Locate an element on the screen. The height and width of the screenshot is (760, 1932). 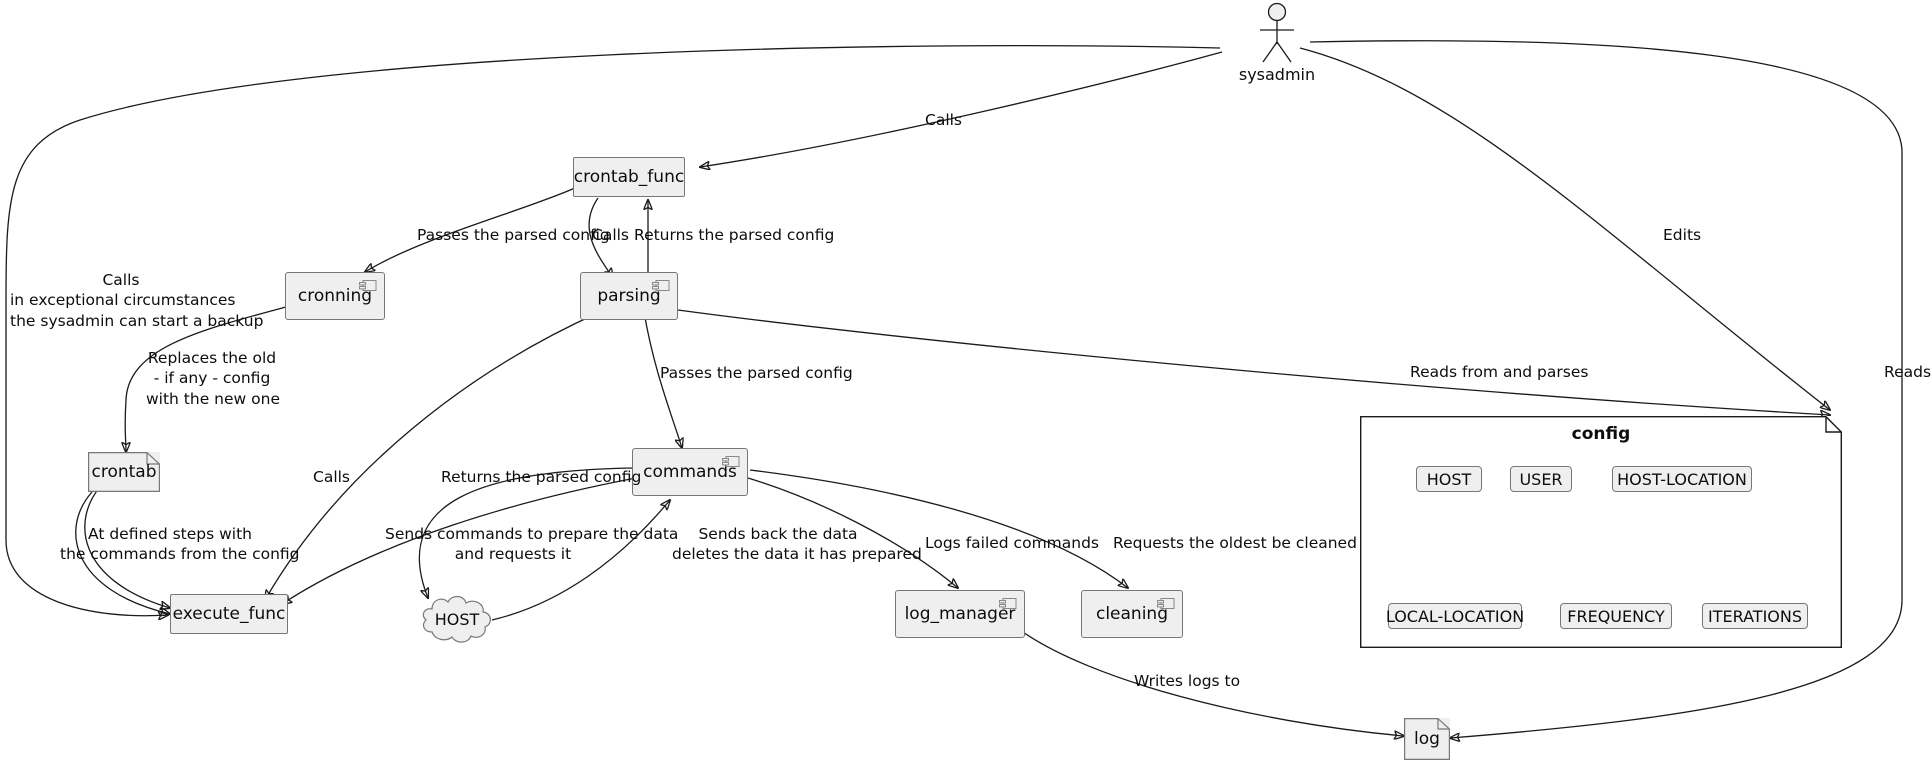
edge-cronning-crontab is located at coordinates (206, 379).